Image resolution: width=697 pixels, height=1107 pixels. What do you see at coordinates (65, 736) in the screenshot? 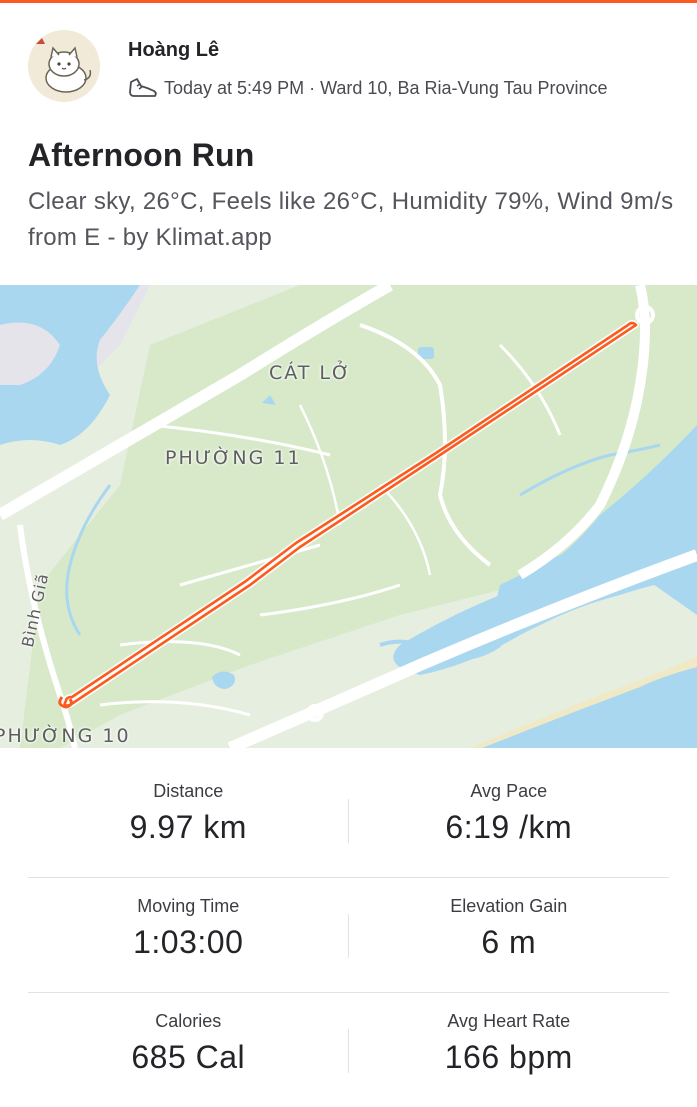
I see `map-label-phuong-10: PHƯỜNG 10` at bounding box center [65, 736].